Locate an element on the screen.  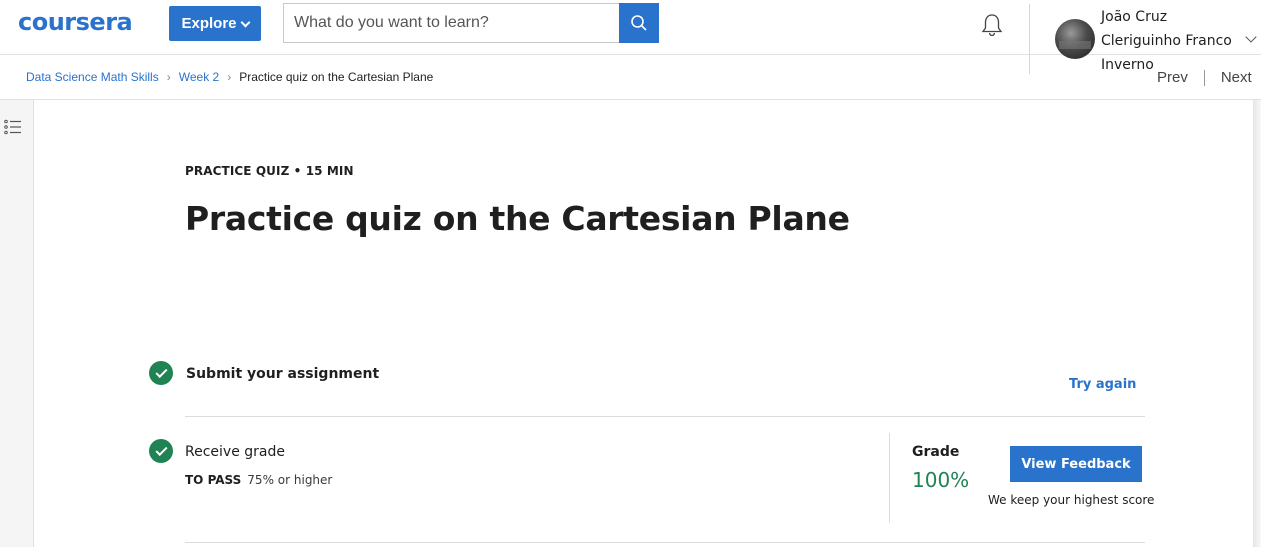
chevron-down-icon is located at coordinates (245, 22).